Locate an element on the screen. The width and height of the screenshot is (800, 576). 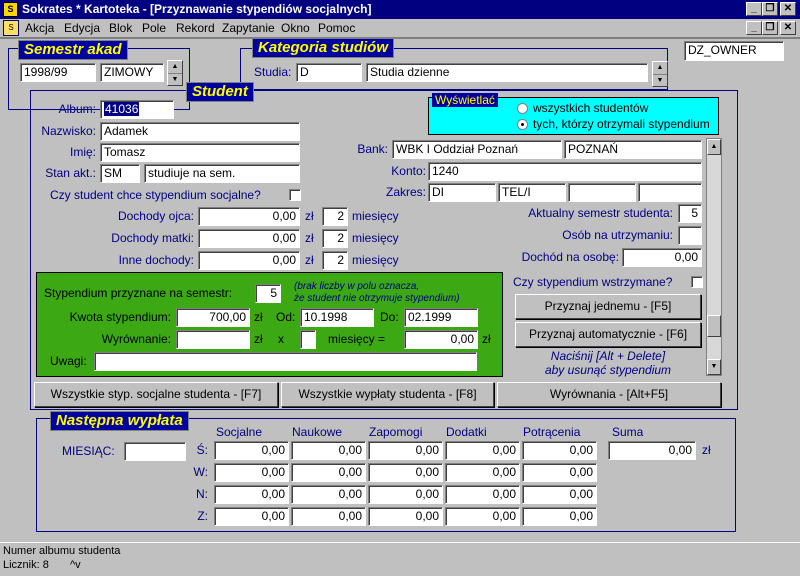
aktualny-semestr-label: Aktualny semestr studenta: is located at coordinates (600, 213).